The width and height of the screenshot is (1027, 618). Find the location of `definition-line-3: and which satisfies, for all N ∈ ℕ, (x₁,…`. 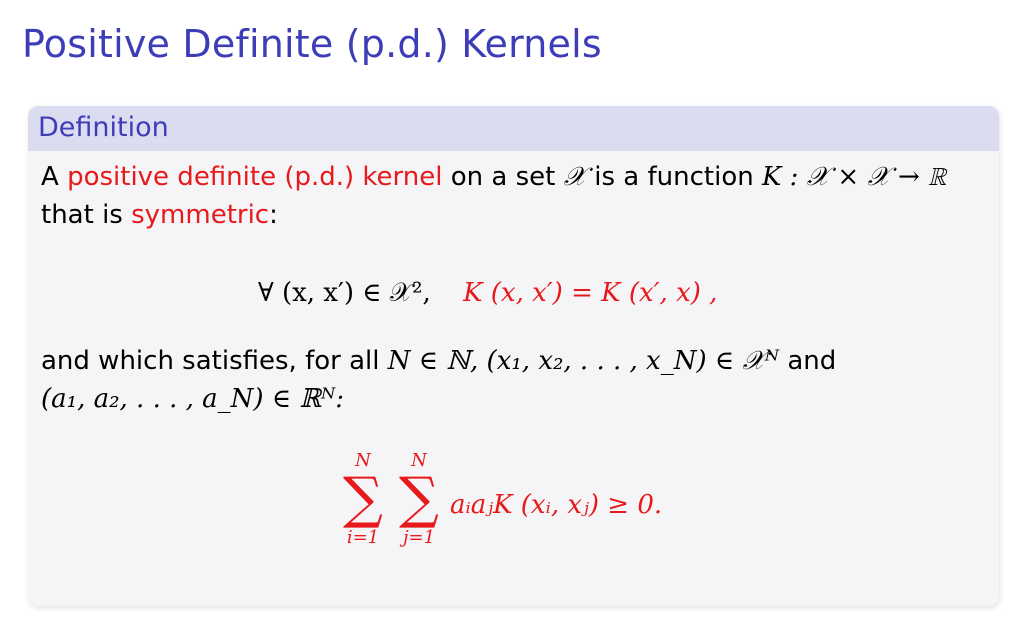

definition-line-3: and which satisfies, for all N ∈ ℕ, (x₁,… is located at coordinates (438, 361).